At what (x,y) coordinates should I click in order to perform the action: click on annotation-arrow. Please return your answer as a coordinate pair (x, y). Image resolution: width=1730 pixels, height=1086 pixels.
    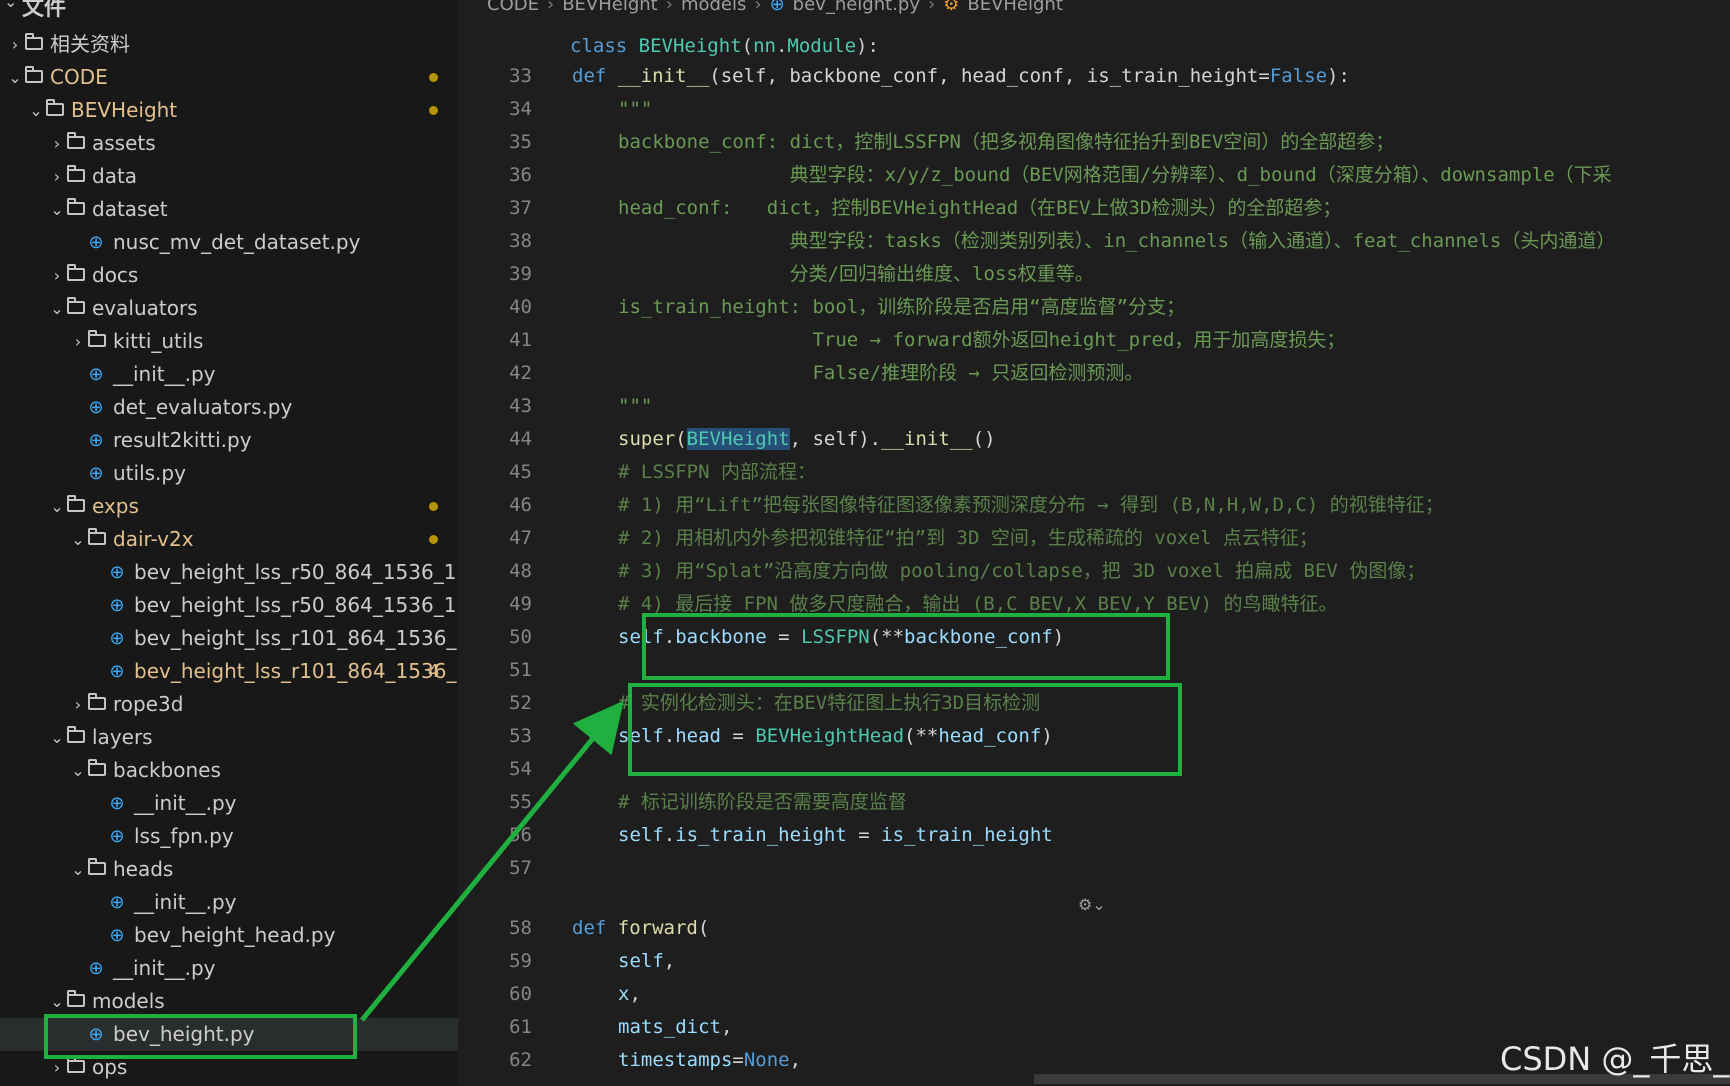
    Looking at the image, I should click on (492, 861).